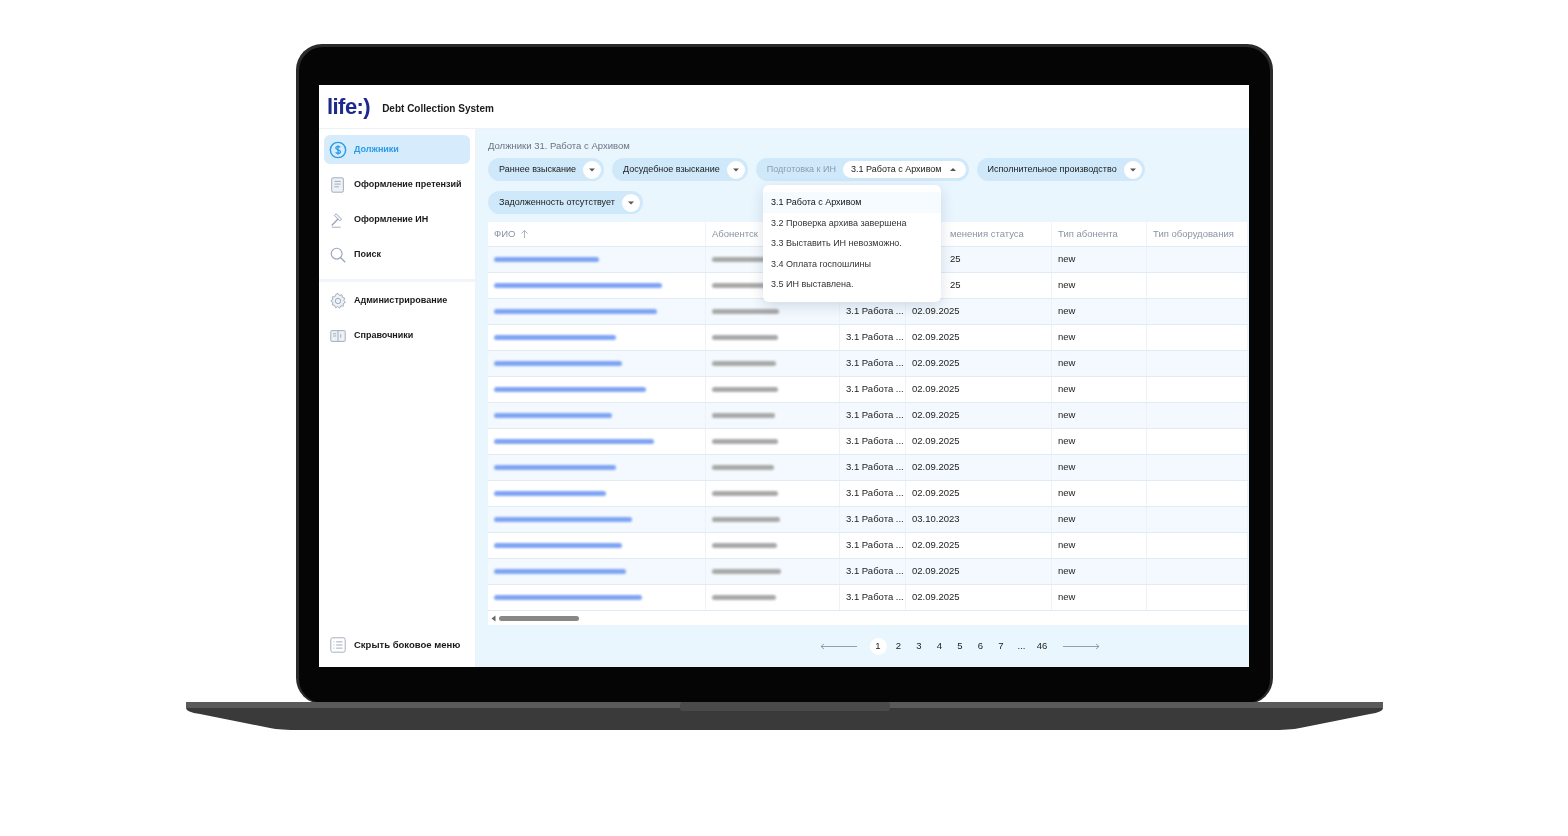 This screenshot has height=836, width=1568. Describe the element at coordinates (919, 646) in the screenshot. I see `page-button: 3` at that location.